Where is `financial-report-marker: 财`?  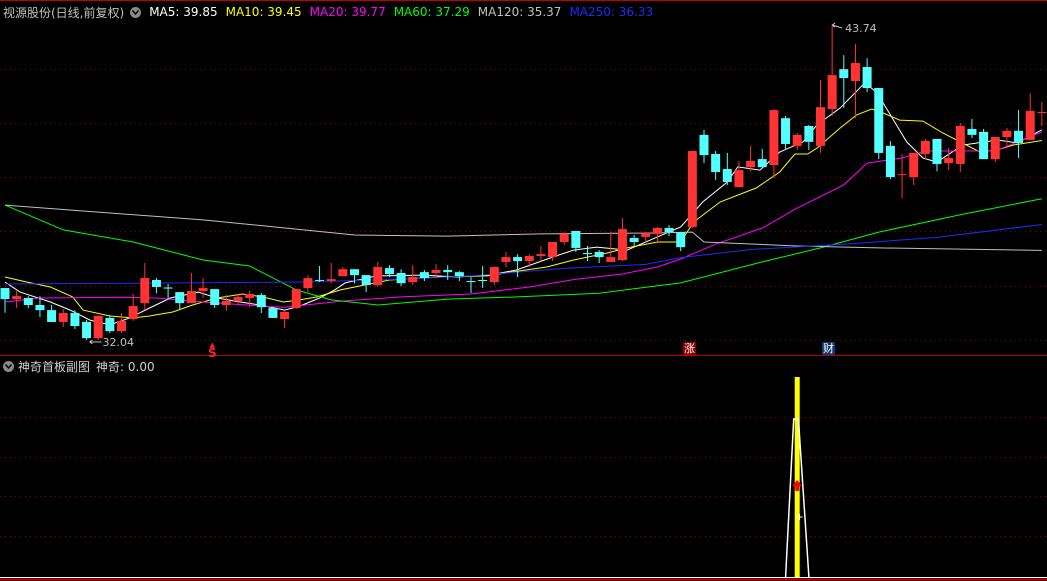 financial-report-marker: 财 is located at coordinates (828, 348).